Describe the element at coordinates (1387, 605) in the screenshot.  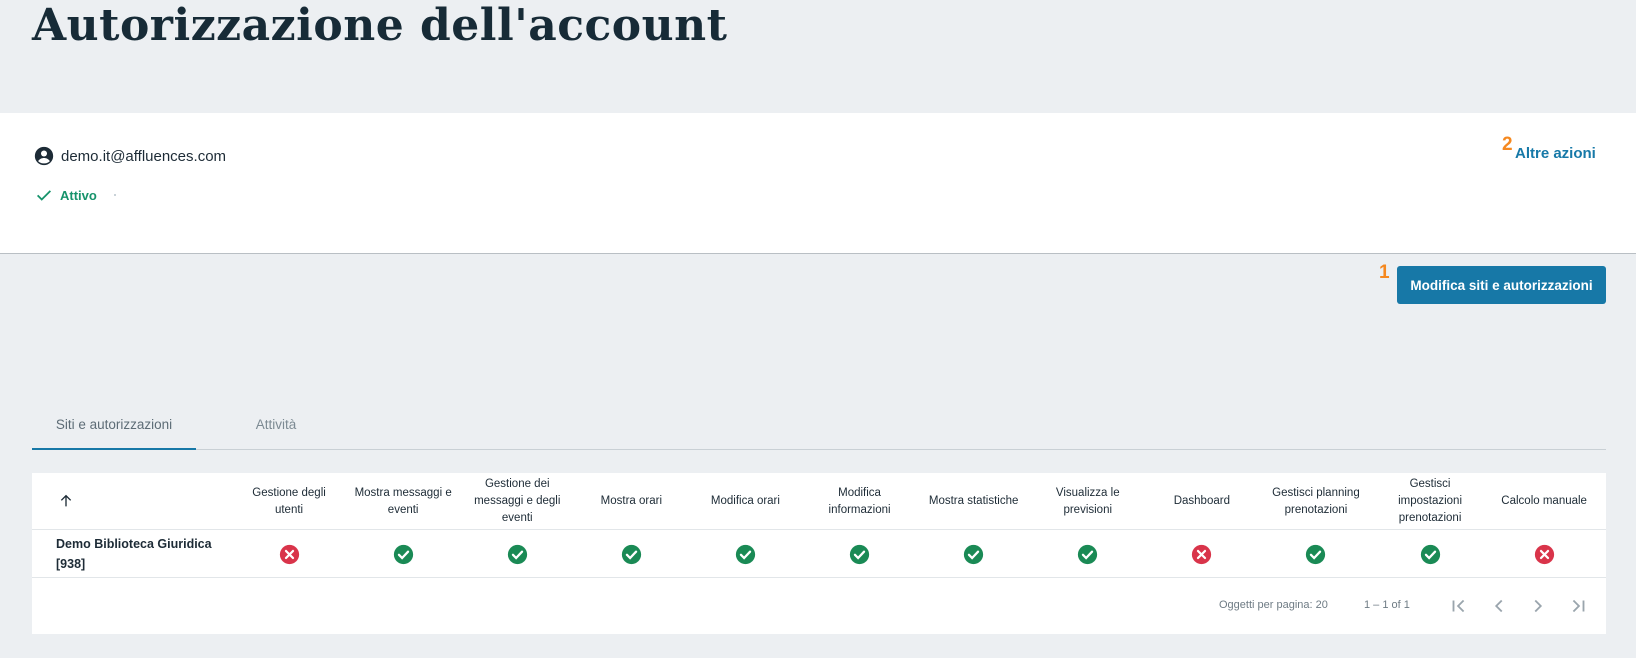
I see `page-range: 1 – 1 of 1` at that location.